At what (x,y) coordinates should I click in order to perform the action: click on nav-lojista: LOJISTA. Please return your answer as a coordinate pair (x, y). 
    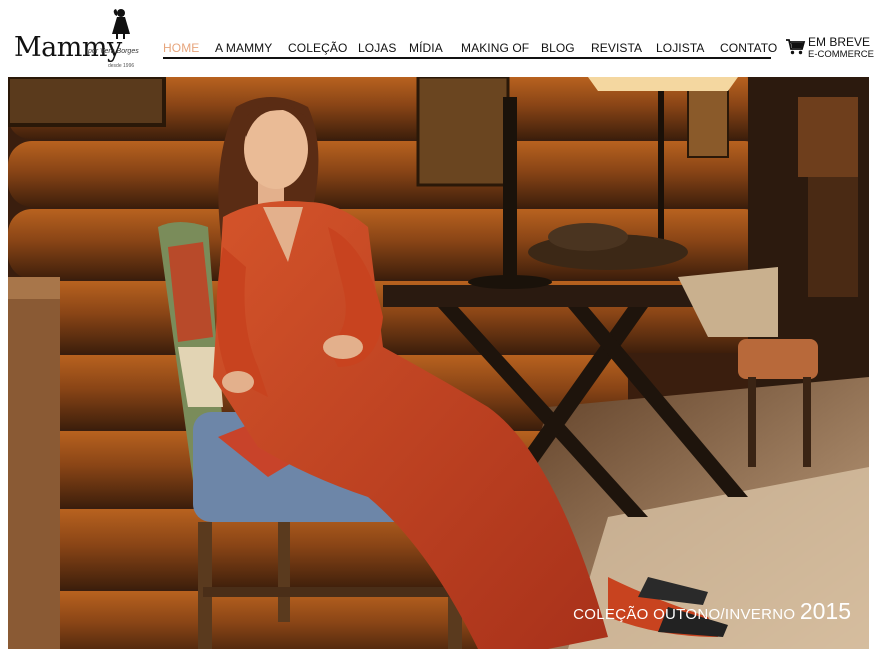
    Looking at the image, I should click on (680, 48).